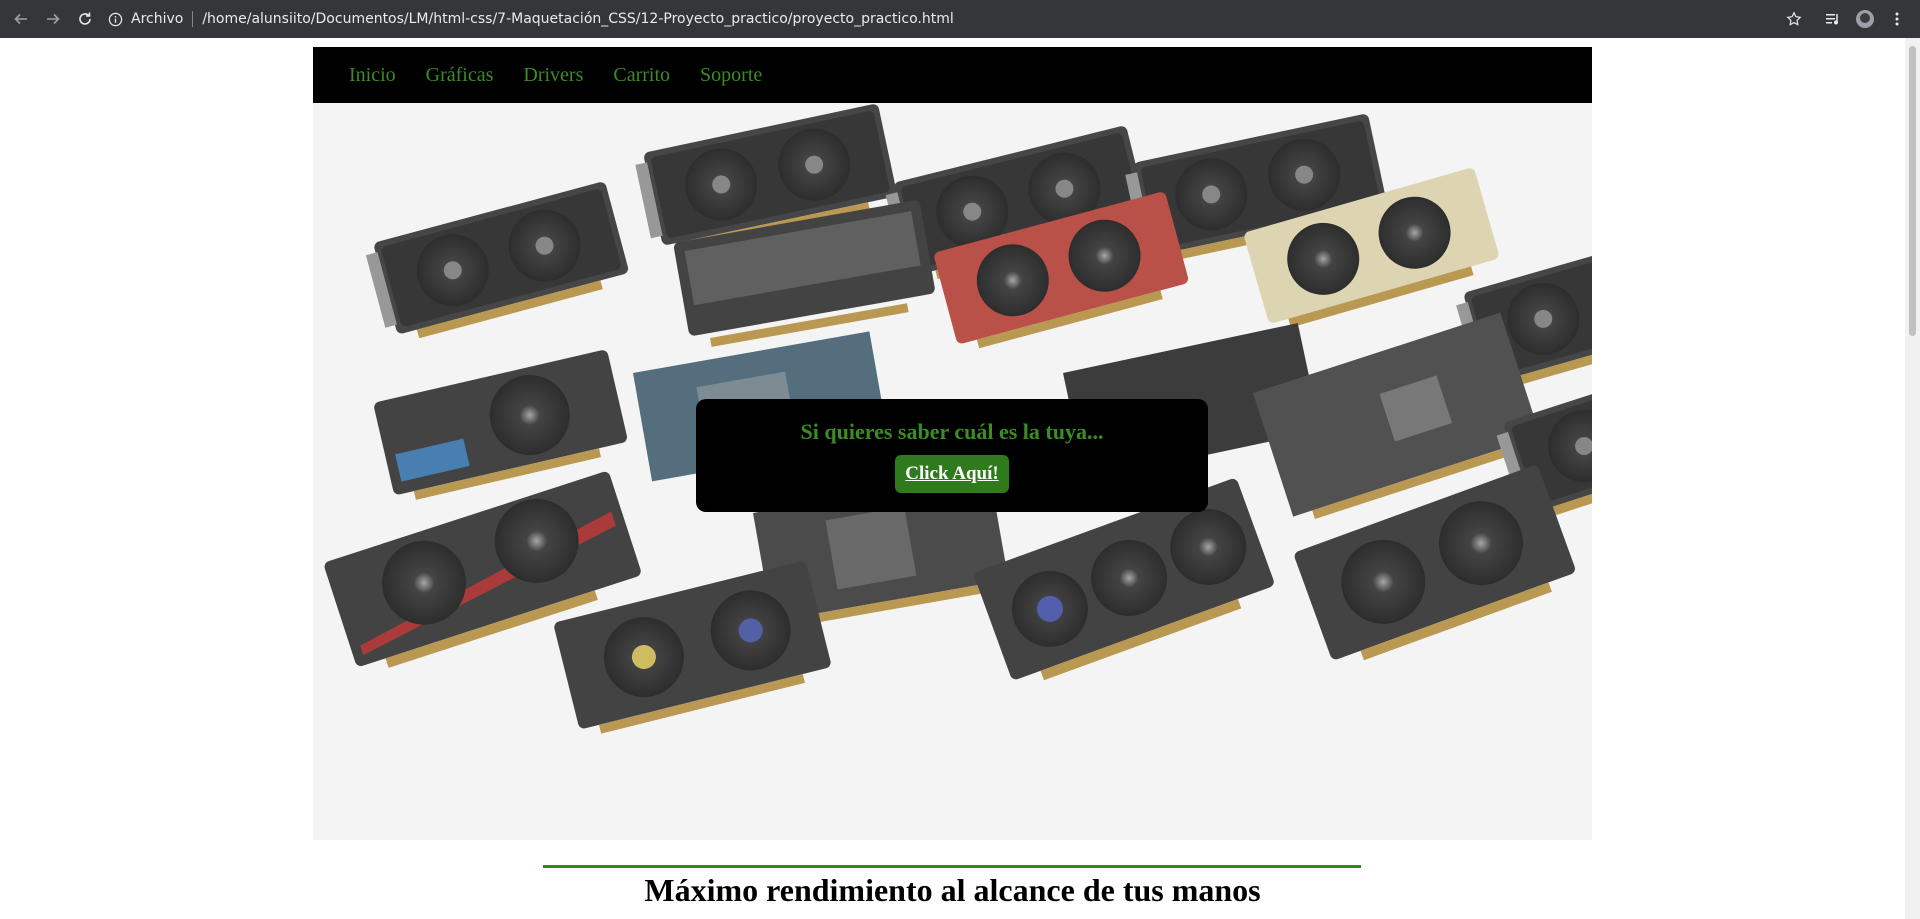  What do you see at coordinates (952, 866) in the screenshot?
I see `section-divider` at bounding box center [952, 866].